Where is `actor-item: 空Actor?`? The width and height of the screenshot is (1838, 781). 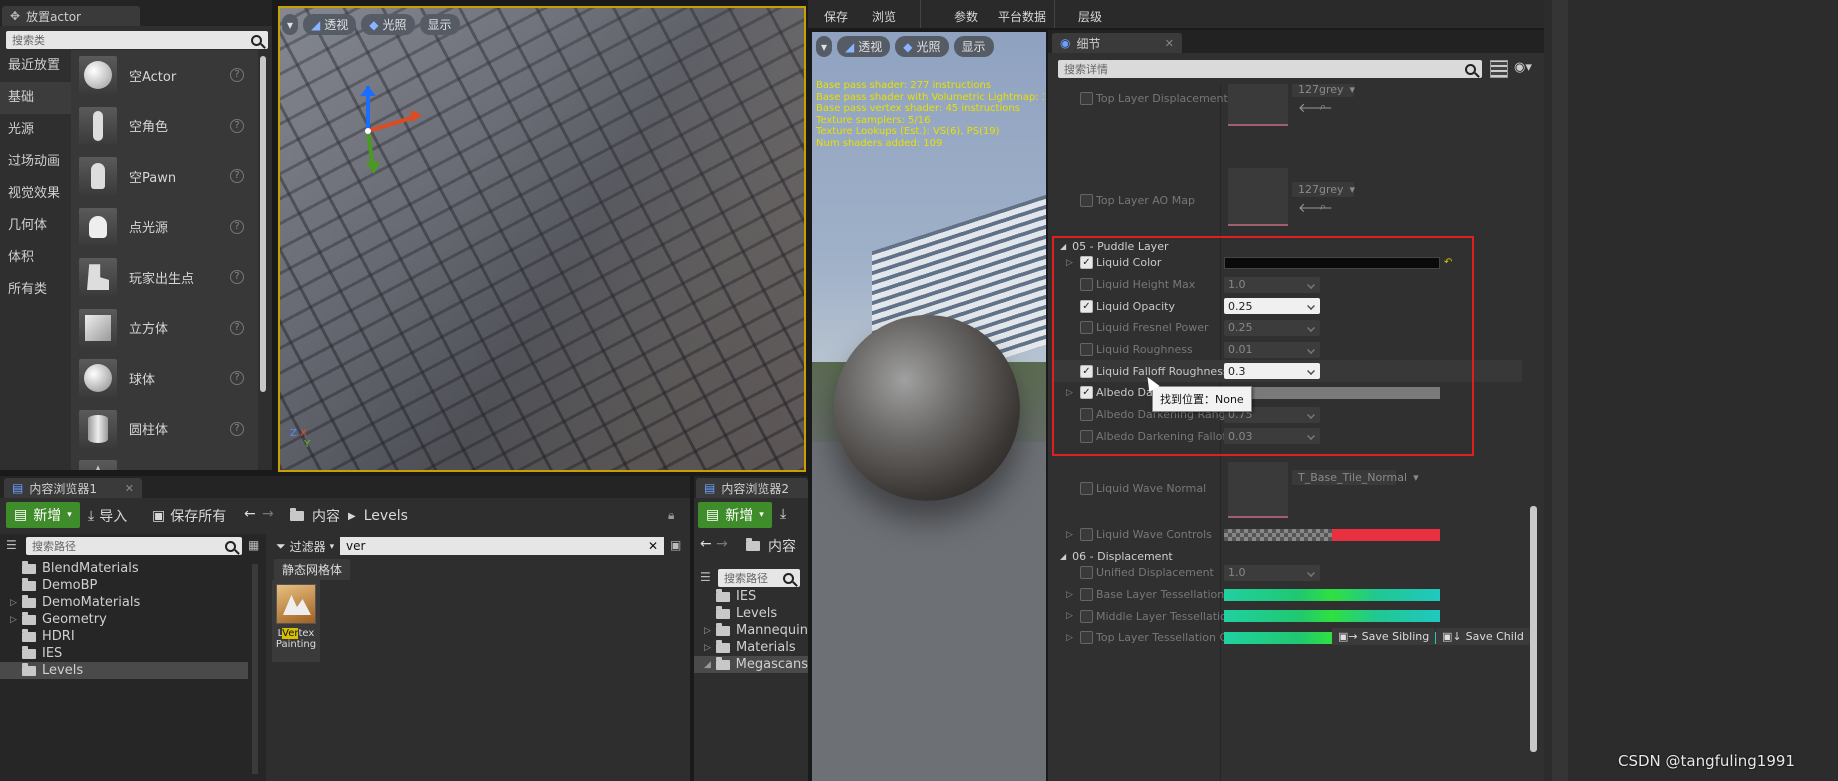 actor-item: 空Actor? is located at coordinates (164, 75).